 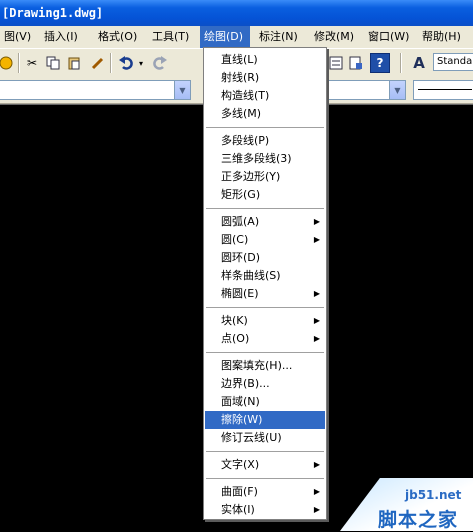 I want to click on color-combo: ▼, so click(x=366, y=90).